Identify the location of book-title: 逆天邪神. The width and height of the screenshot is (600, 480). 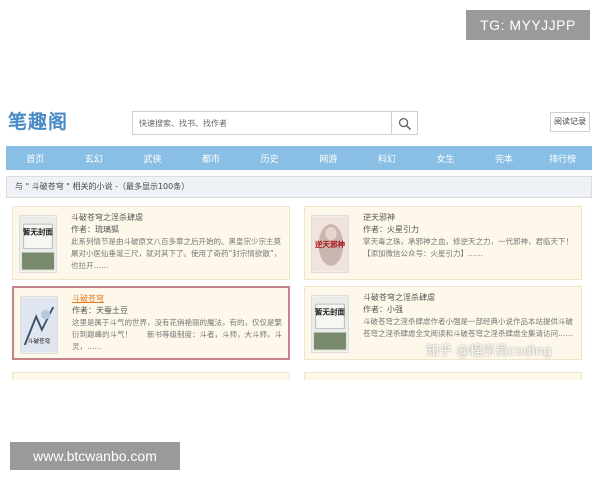
(379, 217).